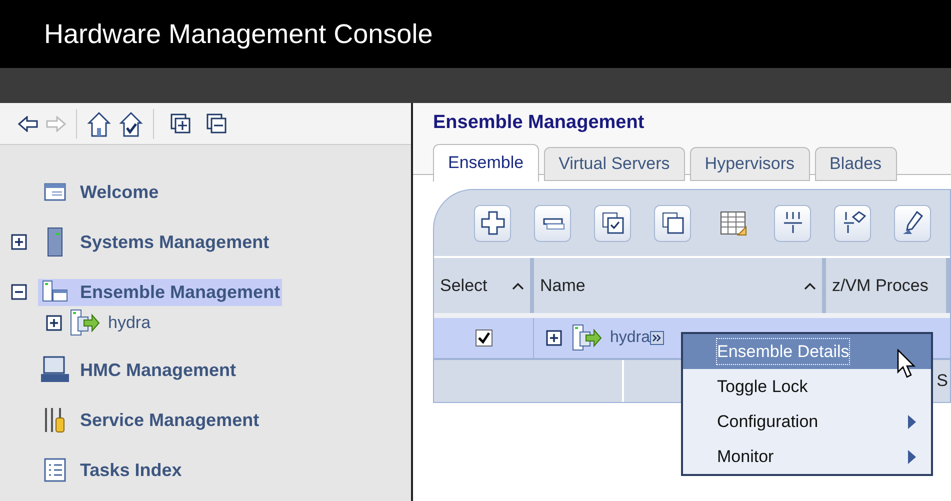  Describe the element at coordinates (539, 123) in the screenshot. I see `page-heading: Ensemble Management` at that location.